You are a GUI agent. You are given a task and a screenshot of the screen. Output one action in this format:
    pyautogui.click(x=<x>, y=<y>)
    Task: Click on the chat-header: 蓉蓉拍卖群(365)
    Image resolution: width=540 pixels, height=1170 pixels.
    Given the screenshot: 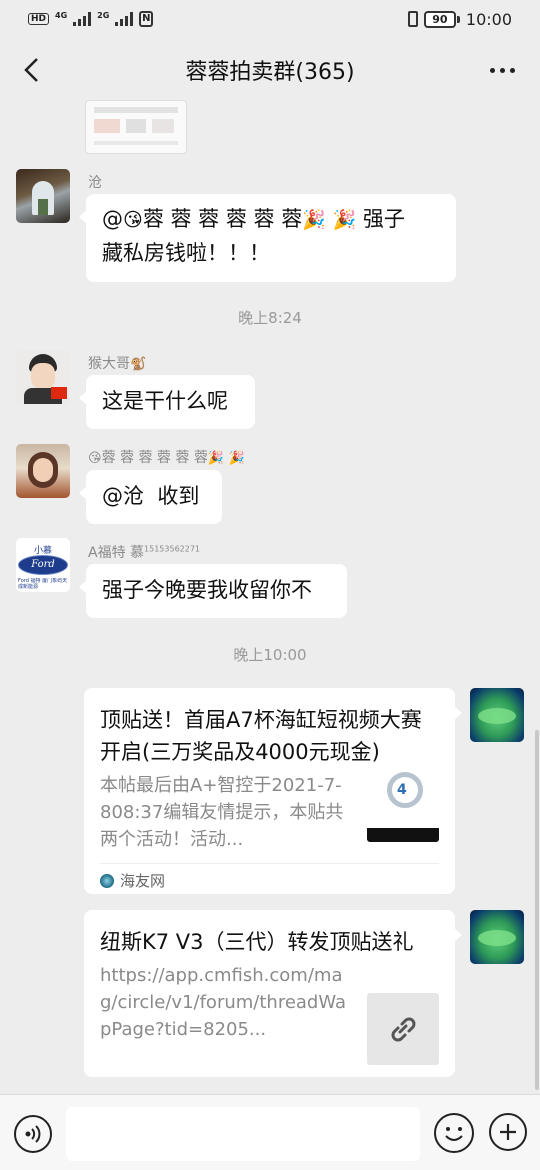 What is the action you would take?
    pyautogui.click(x=270, y=70)
    